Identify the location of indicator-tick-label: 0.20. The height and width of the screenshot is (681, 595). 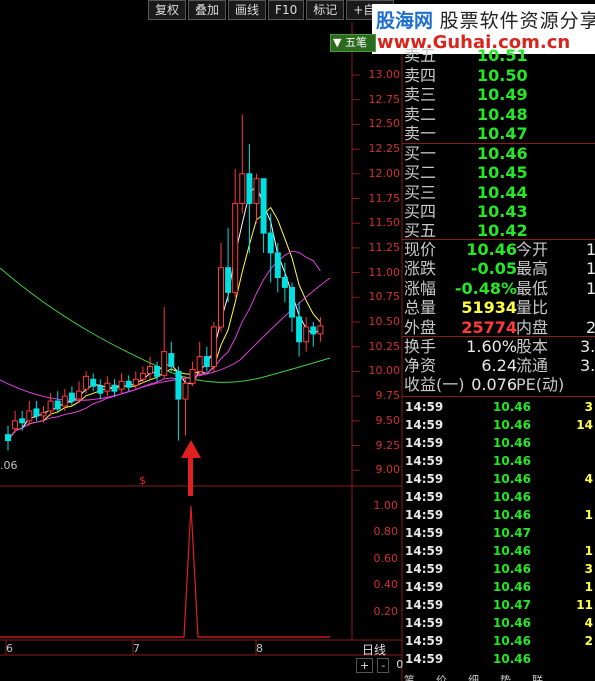
(386, 611).